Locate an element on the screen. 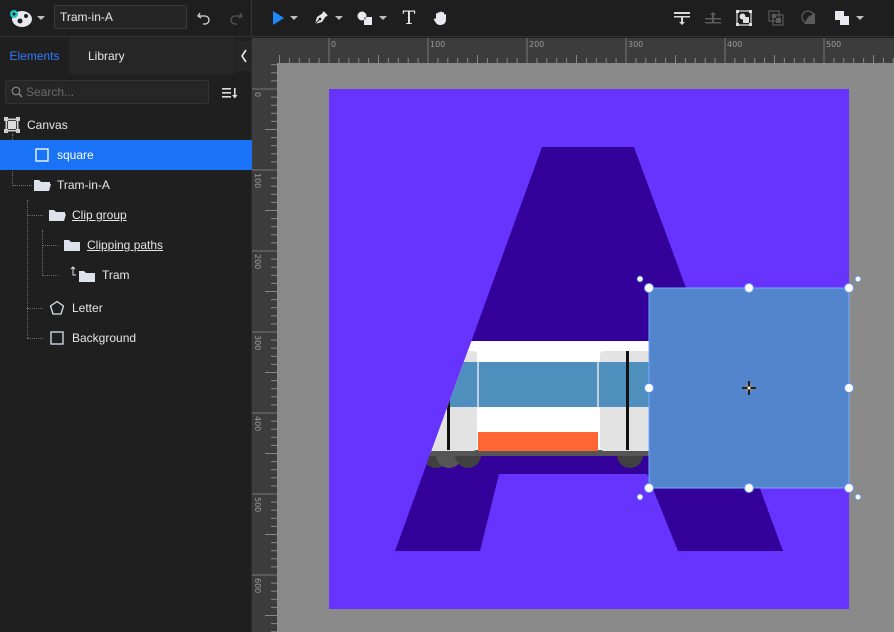 The height and width of the screenshot is (632, 894). tree-item-label: Clip group is located at coordinates (99, 215).